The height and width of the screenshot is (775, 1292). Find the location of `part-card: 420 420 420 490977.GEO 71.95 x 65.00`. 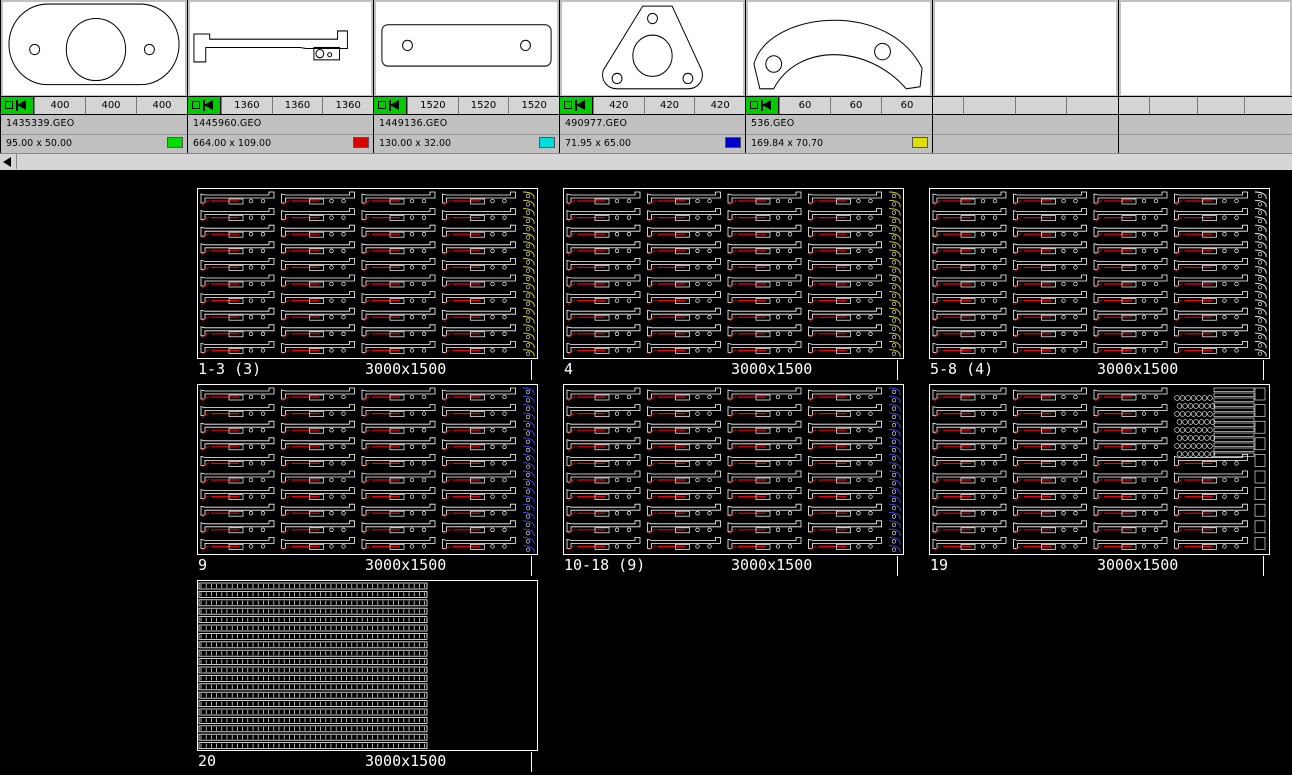

part-card: 420 420 420 490977.GEO 71.95 x 65.00 is located at coordinates (652, 76).